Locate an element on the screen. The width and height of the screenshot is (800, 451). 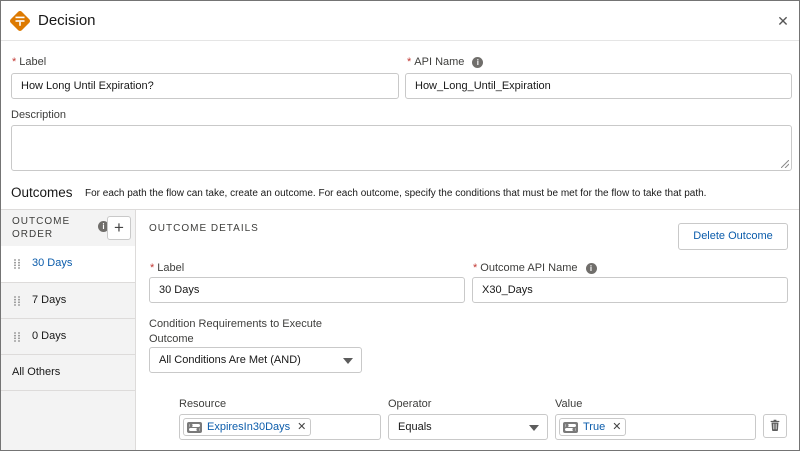
description-textarea is located at coordinates (401, 148).